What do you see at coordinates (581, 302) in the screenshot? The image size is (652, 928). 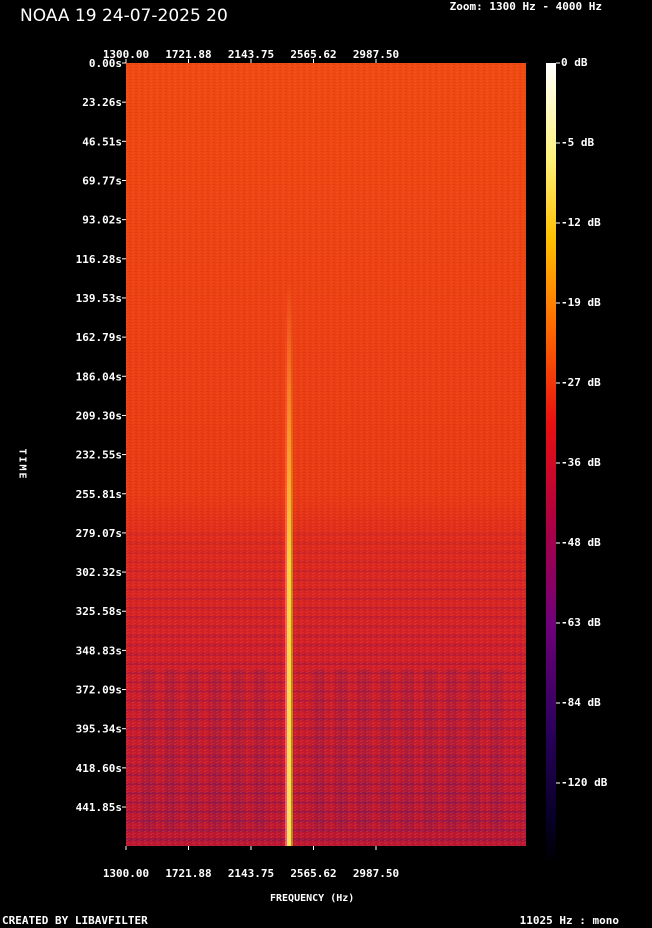 I see `colorbar-tick-label: -19 dB` at bounding box center [581, 302].